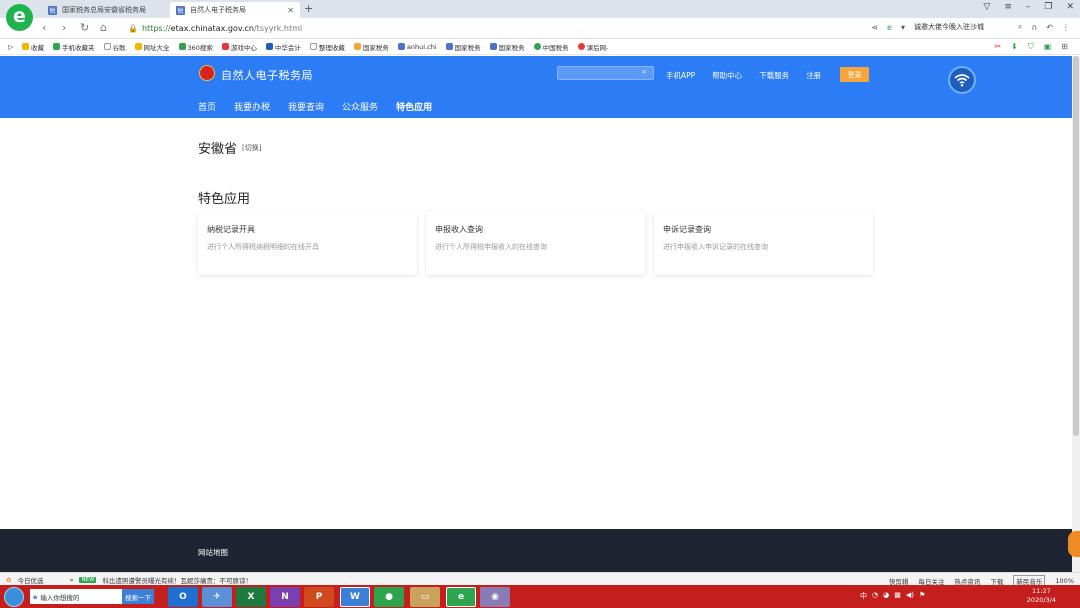 This screenshot has width=1080, height=608. I want to click on refresh-icon: ↻, so click(84, 27).